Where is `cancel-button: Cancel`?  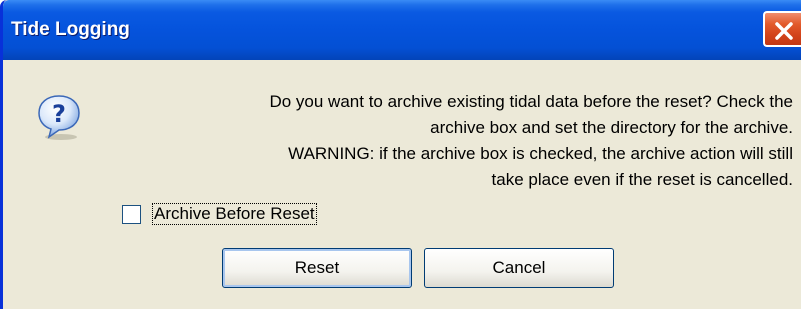
cancel-button: Cancel is located at coordinates (519, 268).